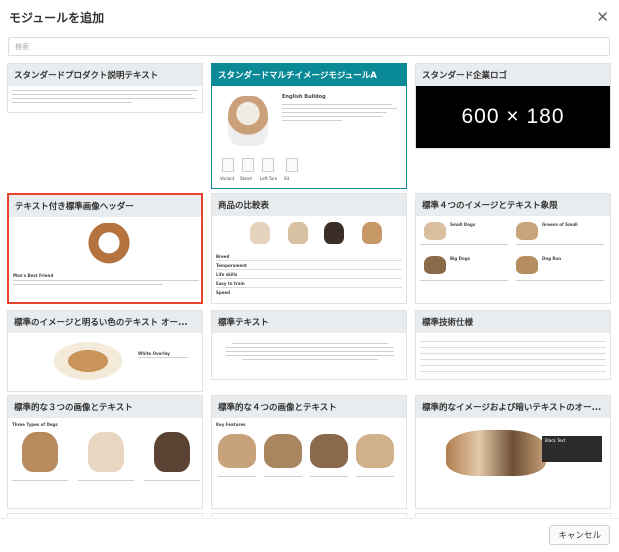 The image size is (619, 552). Describe the element at coordinates (496, 453) in the screenshot. I see `dogs-group-image` at that location.